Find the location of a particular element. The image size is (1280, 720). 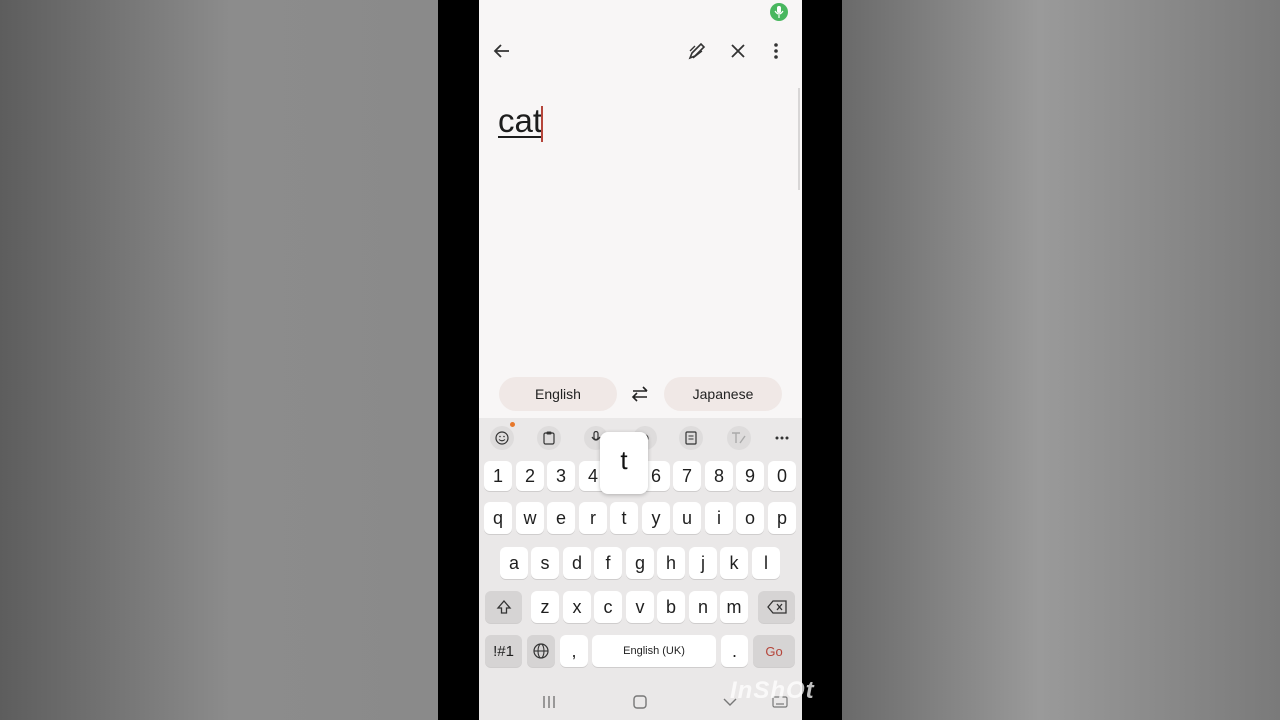

more-horiz-icon is located at coordinates (782, 438).